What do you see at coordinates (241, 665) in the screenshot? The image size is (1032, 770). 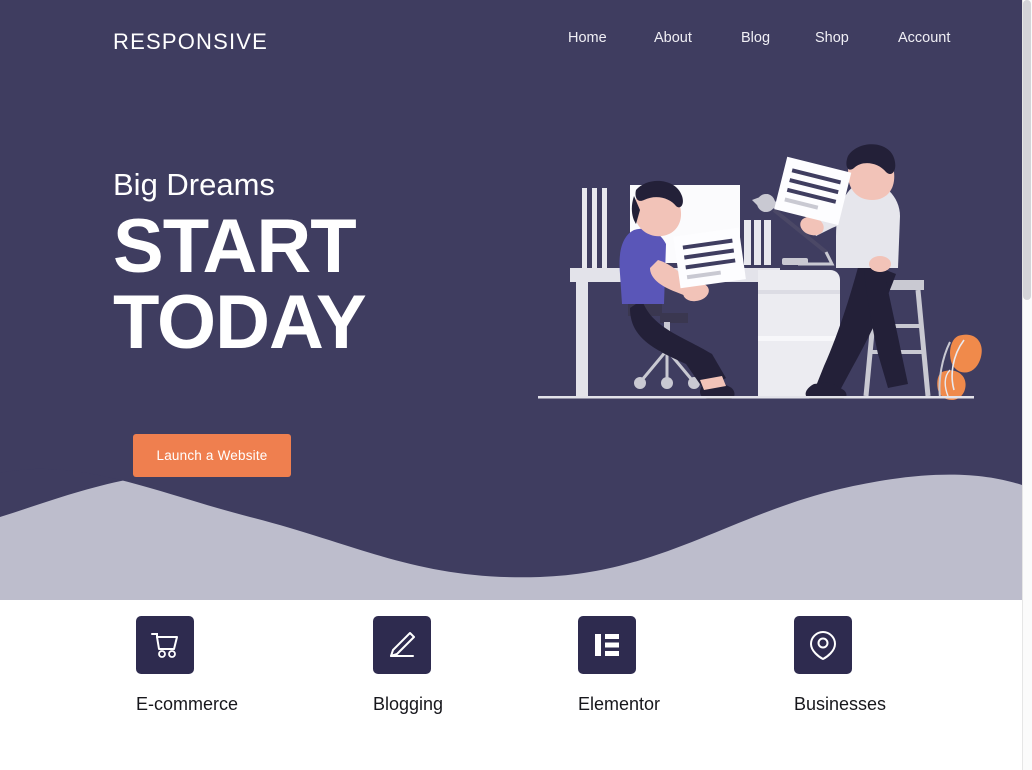 I see `feature-ecommerce: E-commerce` at bounding box center [241, 665].